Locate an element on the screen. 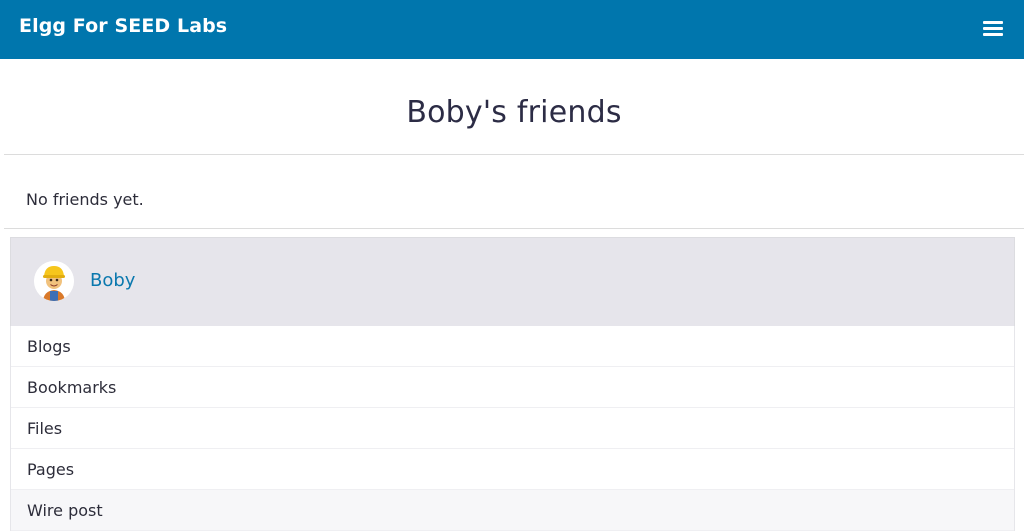 This screenshot has height=531, width=1024. owner-menu-item-pages: Pages is located at coordinates (512, 469).